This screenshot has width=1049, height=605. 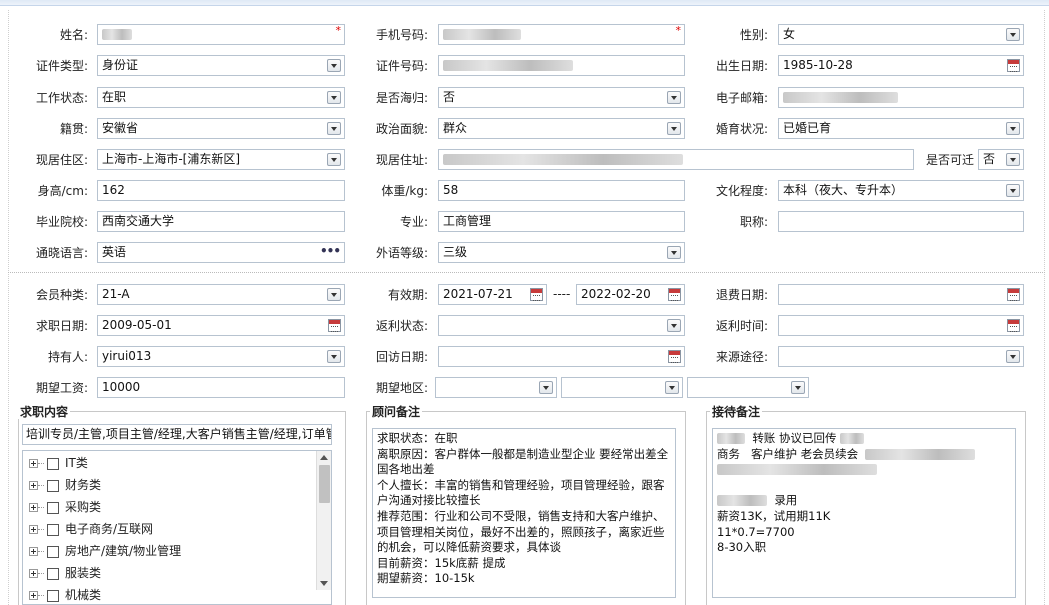 I want to click on holder-select: yirui013, so click(x=221, y=356).